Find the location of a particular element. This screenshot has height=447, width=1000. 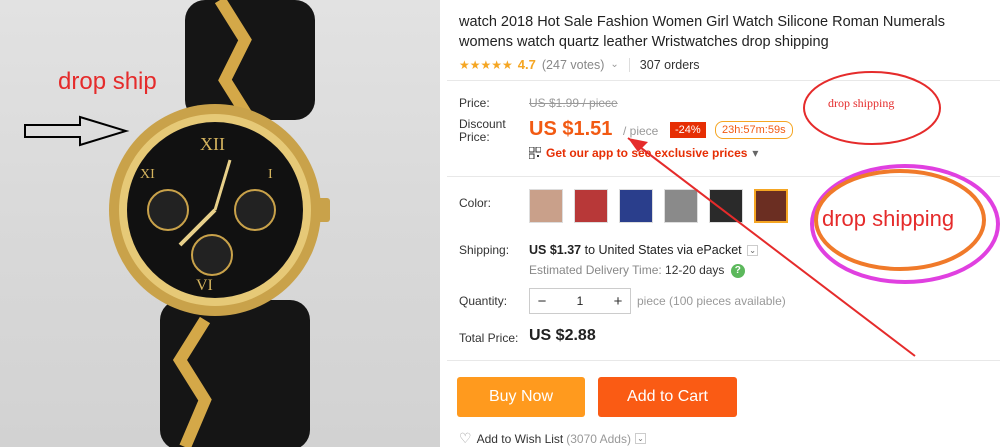

orders-count: 307 orders is located at coordinates (669, 64).